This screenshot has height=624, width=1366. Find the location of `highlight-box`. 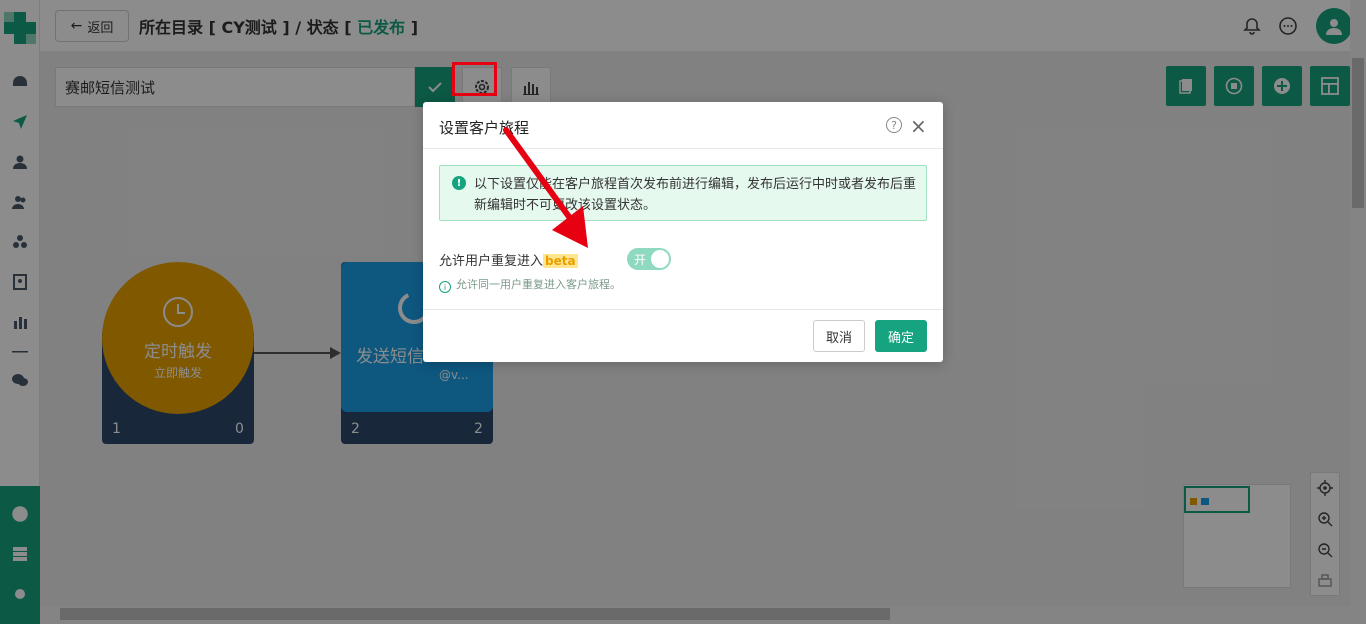

highlight-box is located at coordinates (474, 79).